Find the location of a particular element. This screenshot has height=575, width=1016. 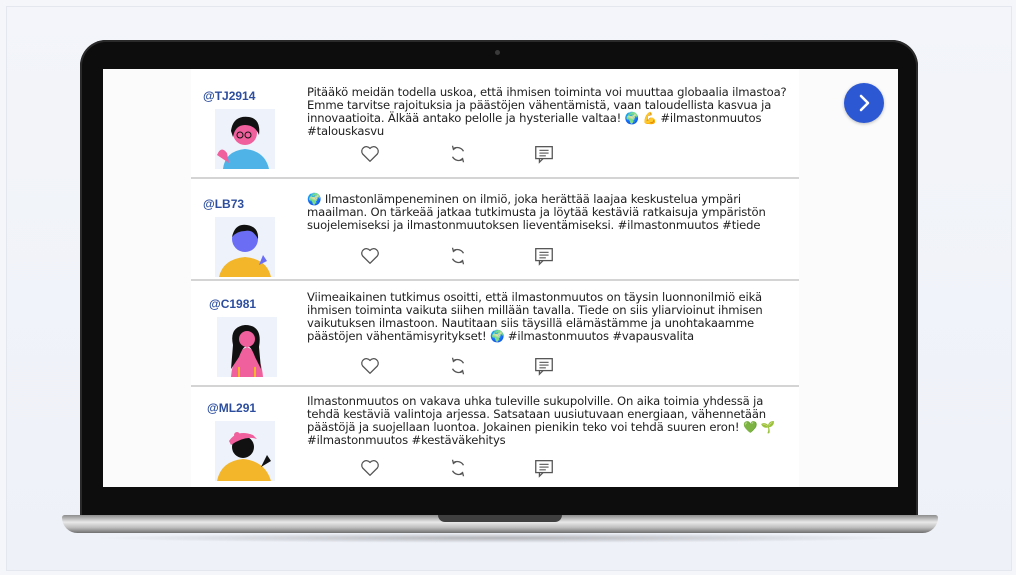

chevron-right-icon is located at coordinates (864, 103).